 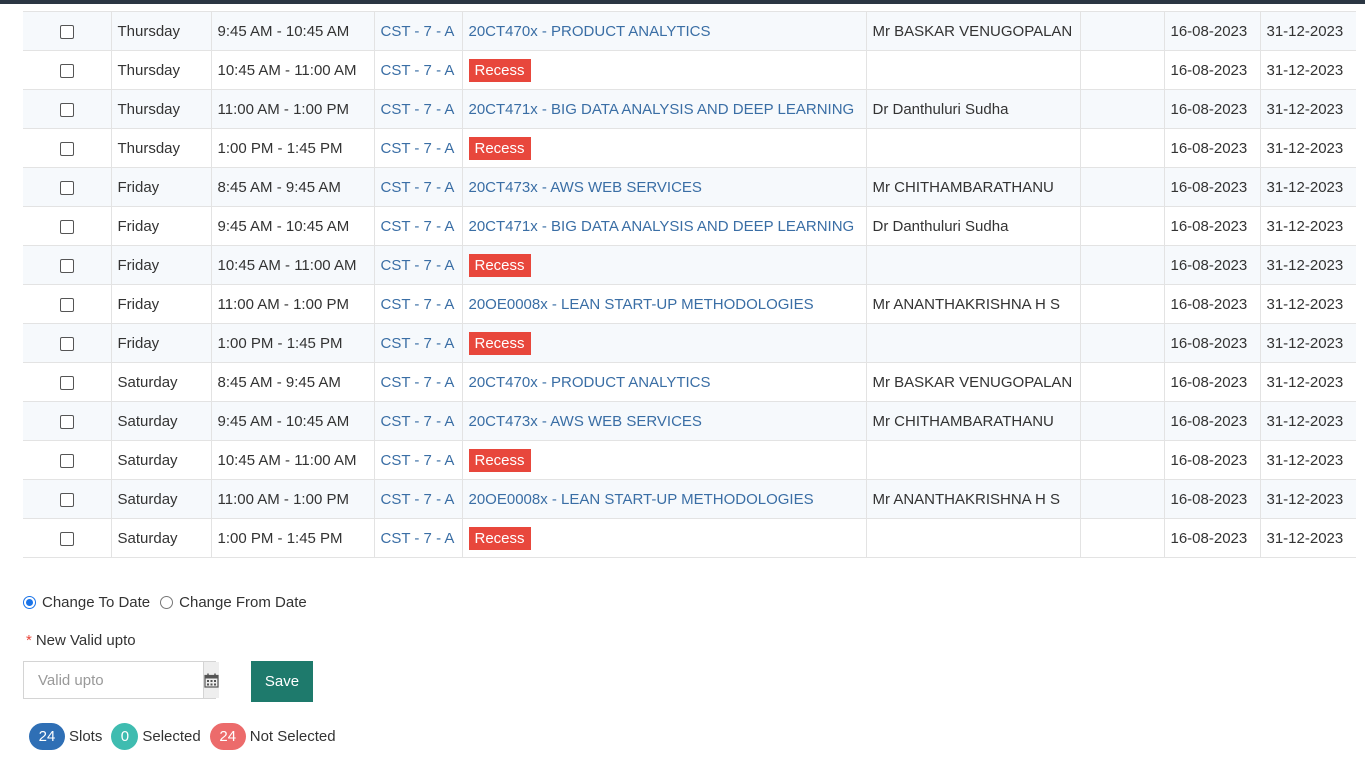 I want to click on time-cell: 1:00 PM - 1:45 PM, so click(x=292, y=148).